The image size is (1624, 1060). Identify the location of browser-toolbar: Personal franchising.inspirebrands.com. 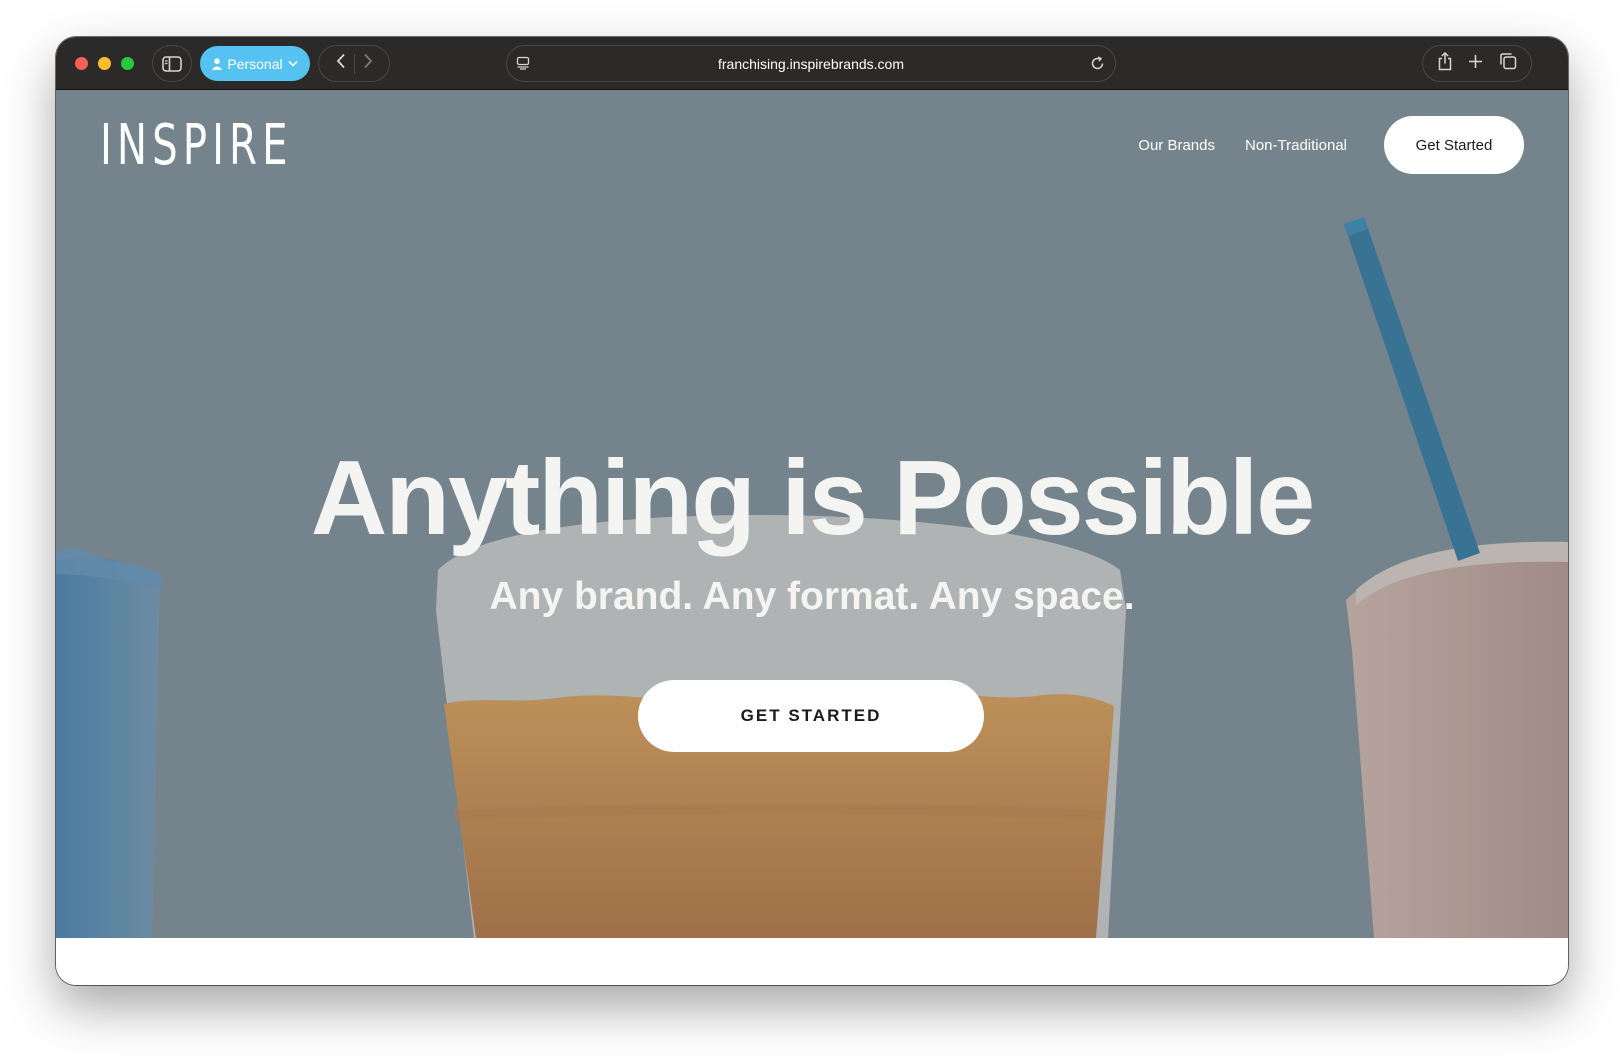
(812, 63).